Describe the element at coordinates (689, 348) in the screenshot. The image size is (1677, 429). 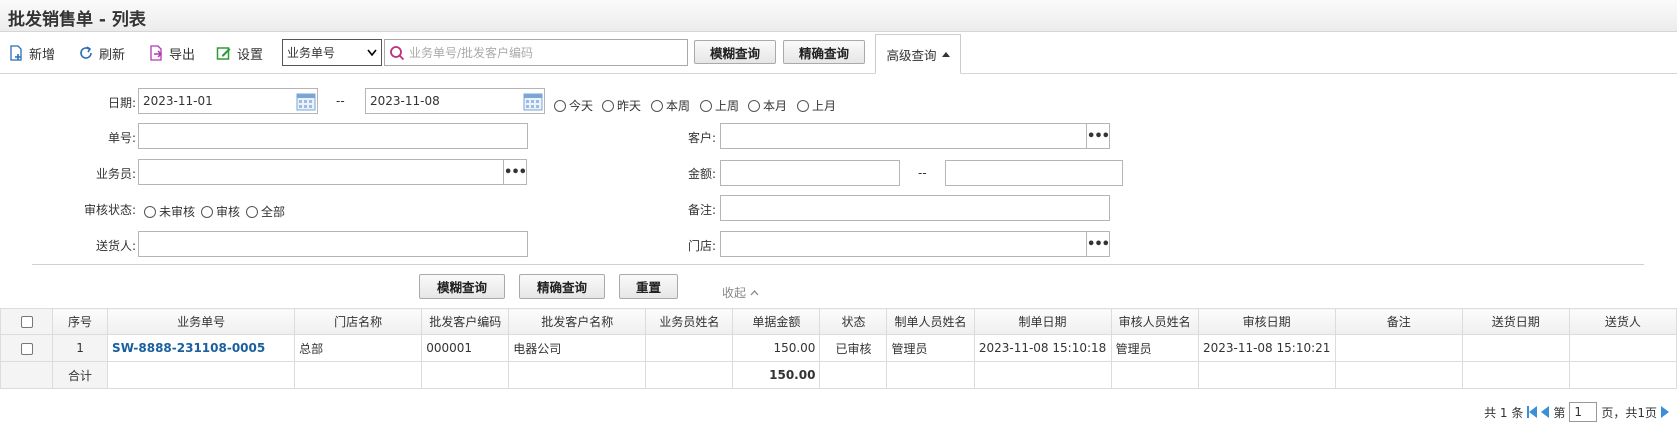
I see `cell-salesperson` at that location.